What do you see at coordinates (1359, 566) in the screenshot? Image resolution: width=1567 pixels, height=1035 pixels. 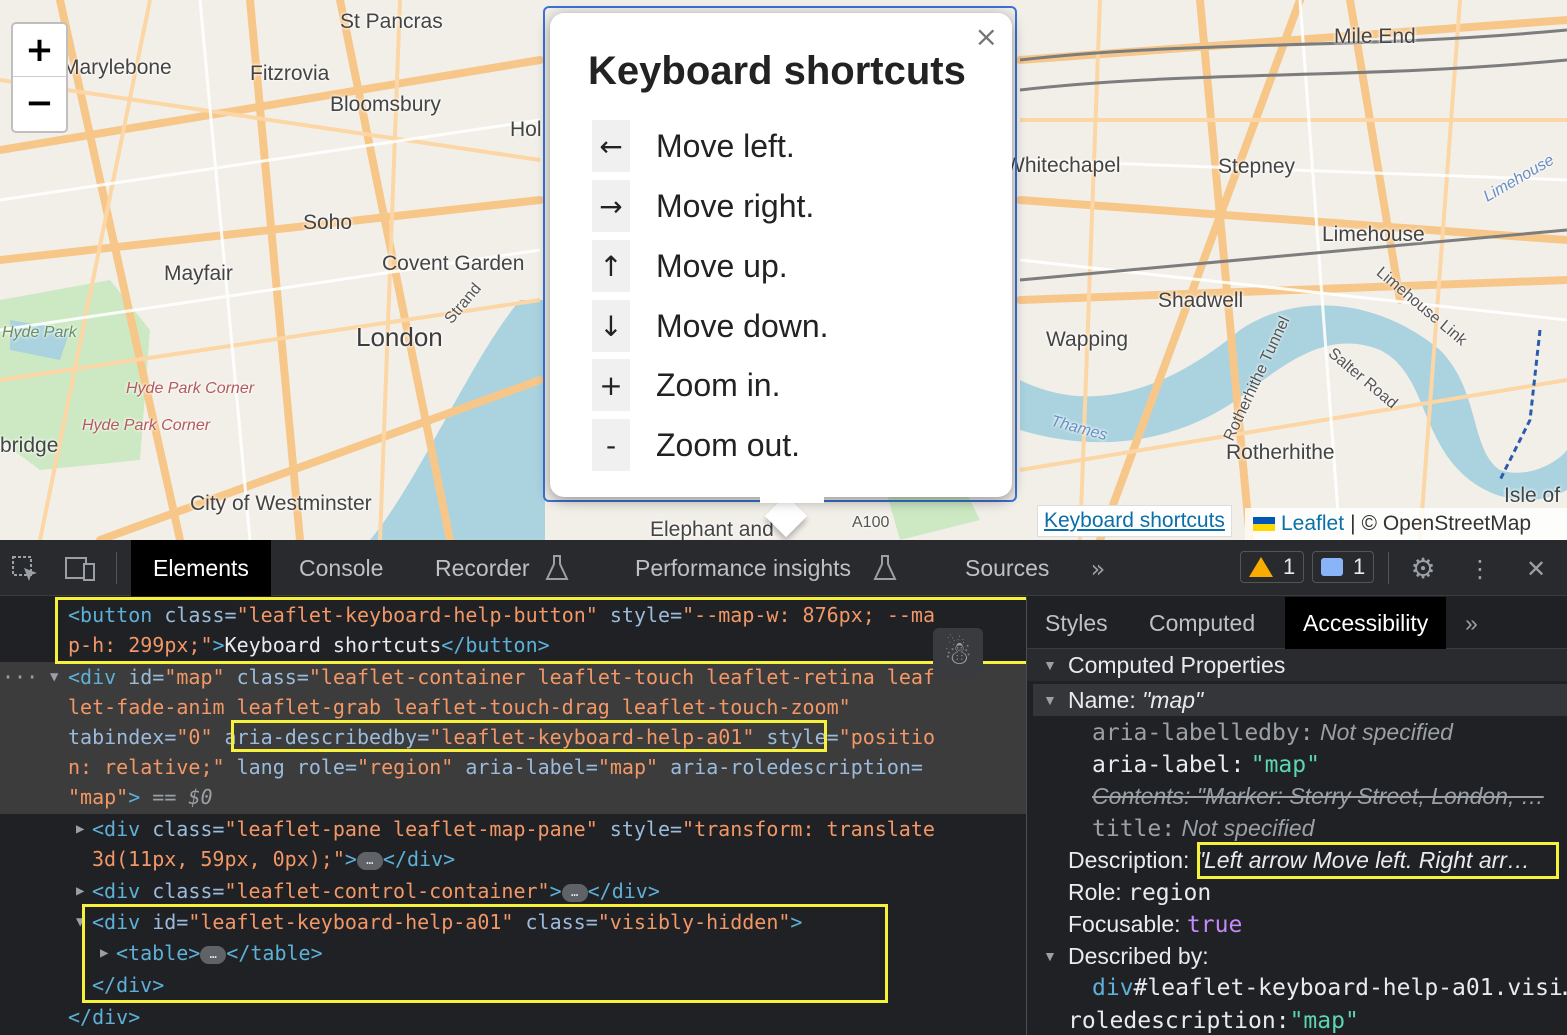 I see `message-count: 1` at bounding box center [1359, 566].